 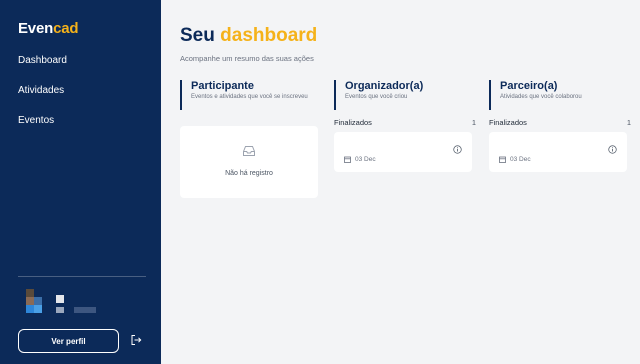 I want to click on nav-item-atividades: Atividades, so click(x=41, y=90).